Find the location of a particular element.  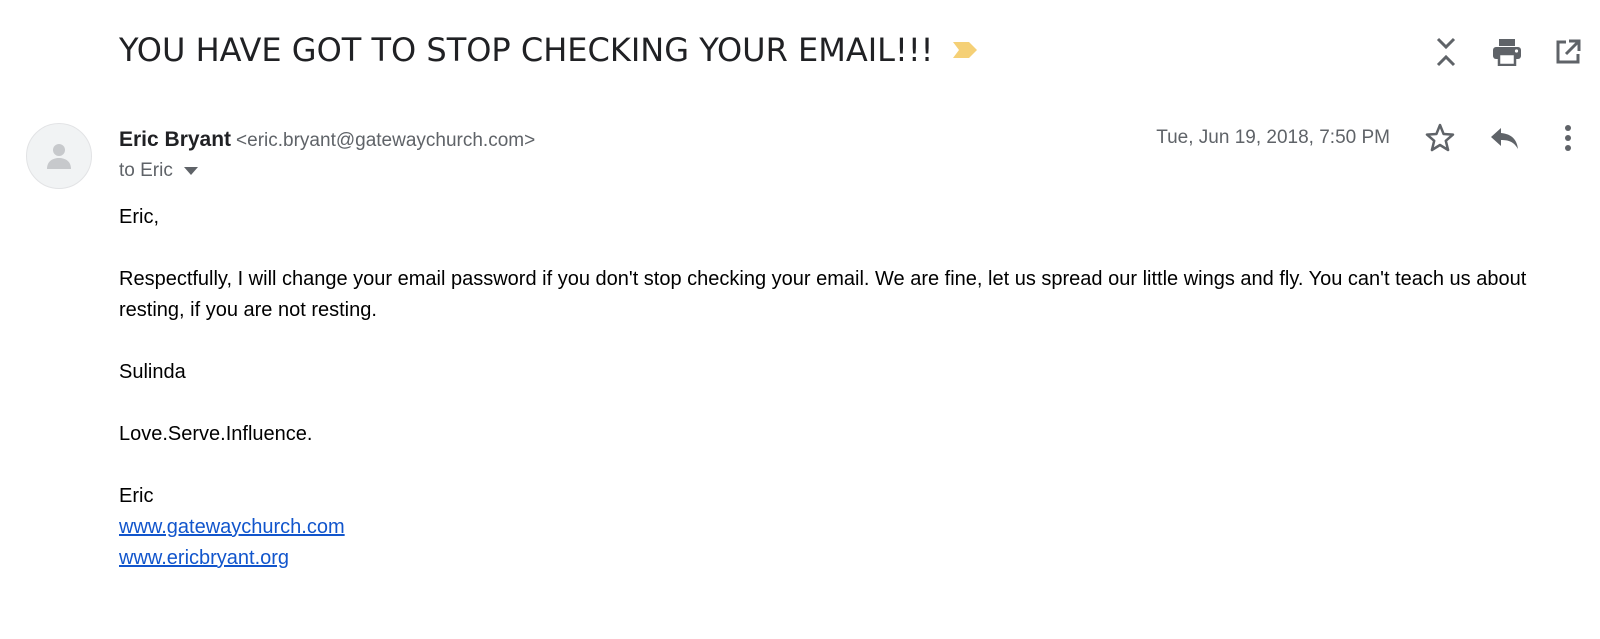

thread-actions is located at coordinates (1507, 52).